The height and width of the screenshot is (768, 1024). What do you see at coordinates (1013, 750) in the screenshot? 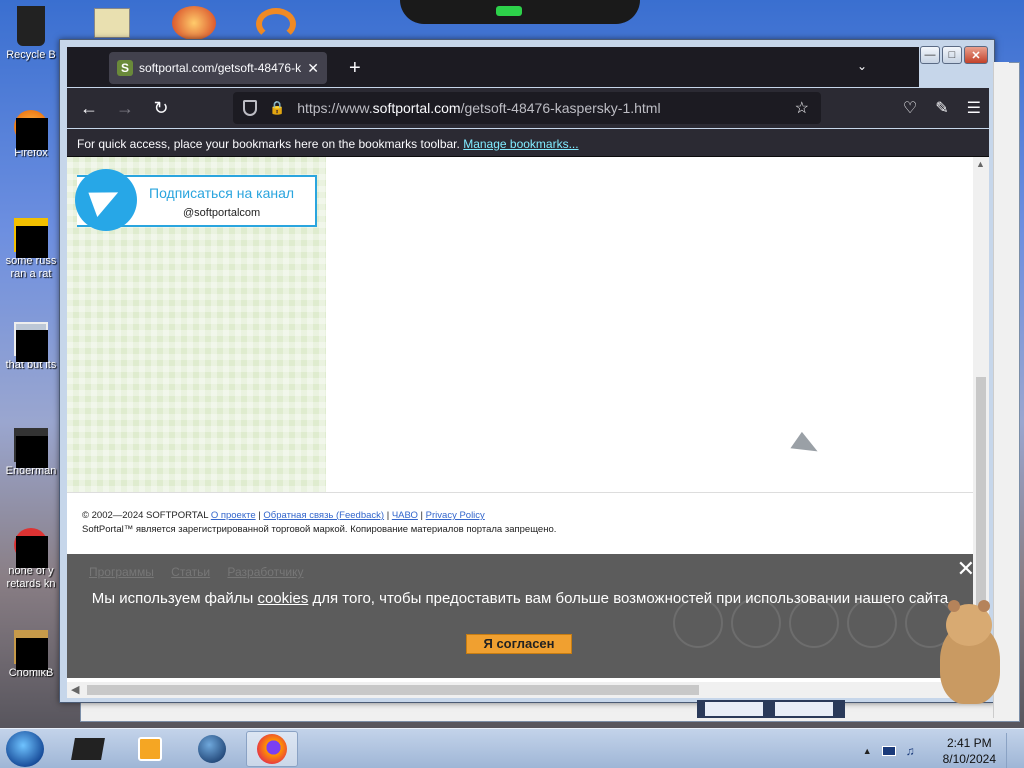
I see `show-desktop-button` at bounding box center [1013, 750].